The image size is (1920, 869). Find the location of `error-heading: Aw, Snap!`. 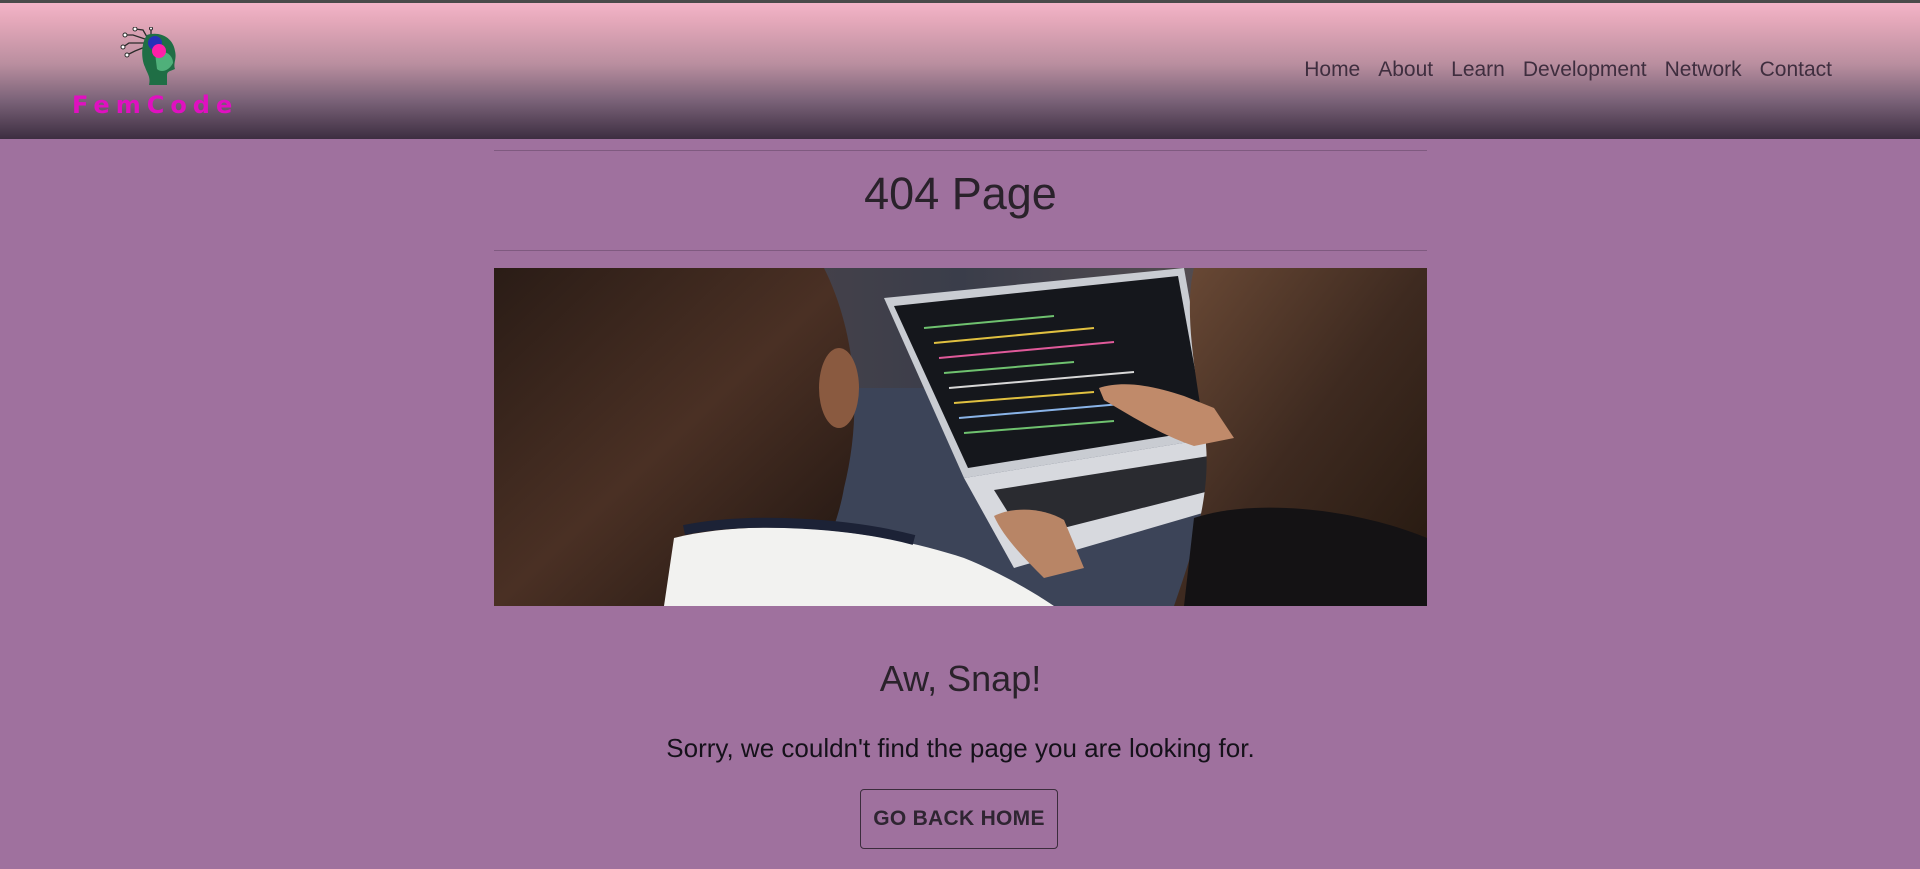

error-heading: Aw, Snap! is located at coordinates (960, 678).